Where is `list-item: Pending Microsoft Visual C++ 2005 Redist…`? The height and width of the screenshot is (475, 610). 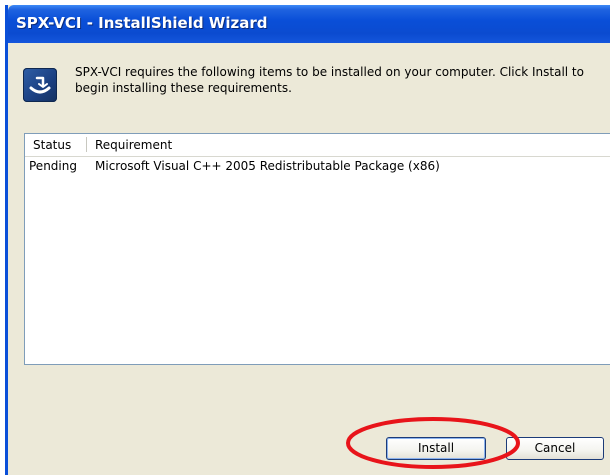
list-item: Pending Microsoft Visual C++ 2005 Redist… is located at coordinates (317, 167).